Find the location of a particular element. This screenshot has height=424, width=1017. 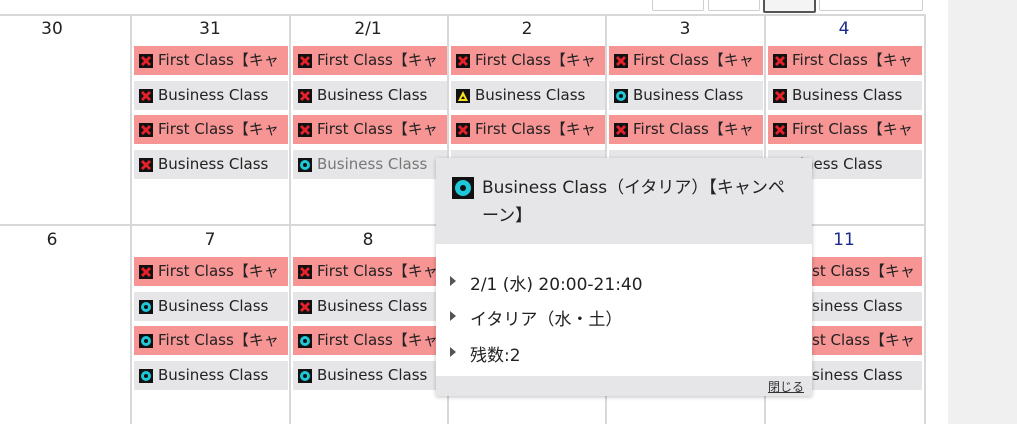

day-number: 31 is located at coordinates (210, 29).